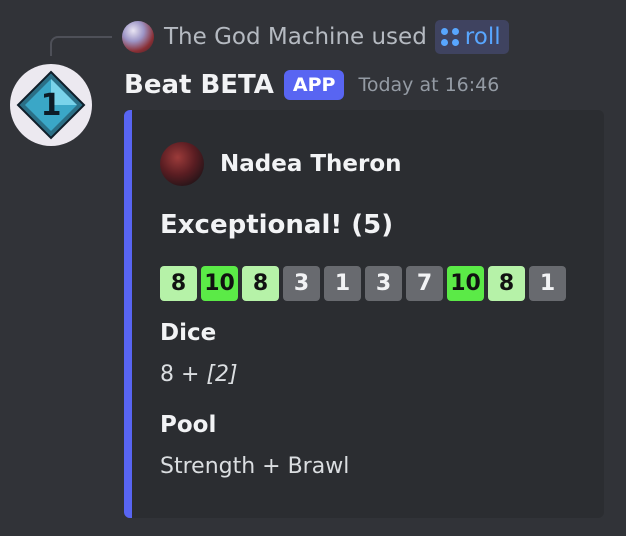 The image size is (626, 536). I want to click on bot-avatar: 1, so click(51, 105).